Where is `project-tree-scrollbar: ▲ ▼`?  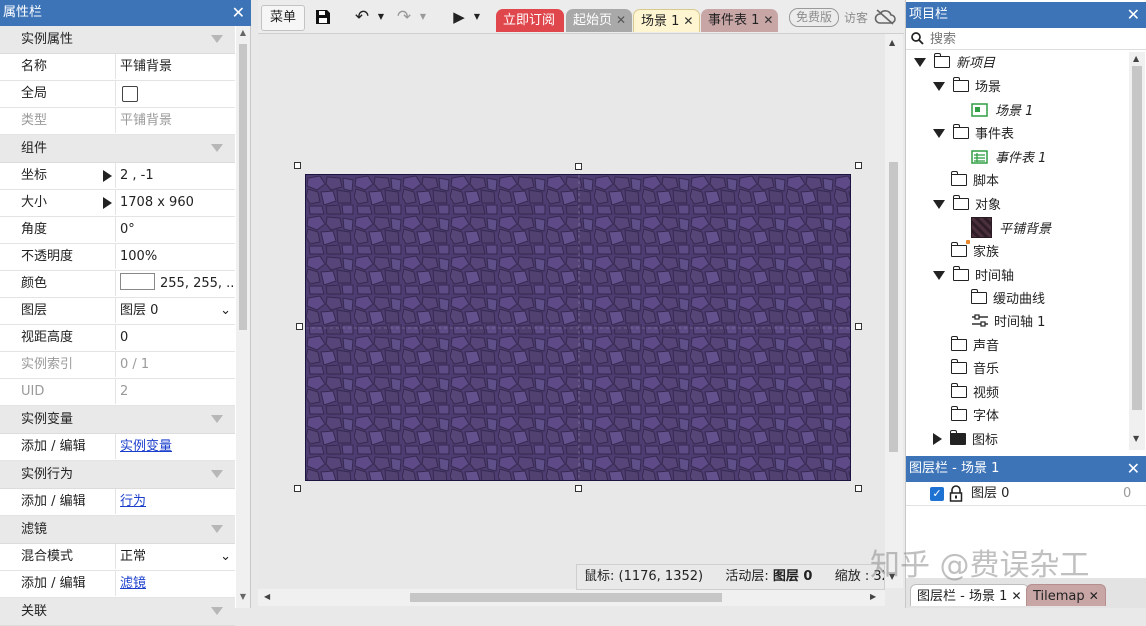
project-tree-scrollbar: ▲ ▼ is located at coordinates (1137, 251).